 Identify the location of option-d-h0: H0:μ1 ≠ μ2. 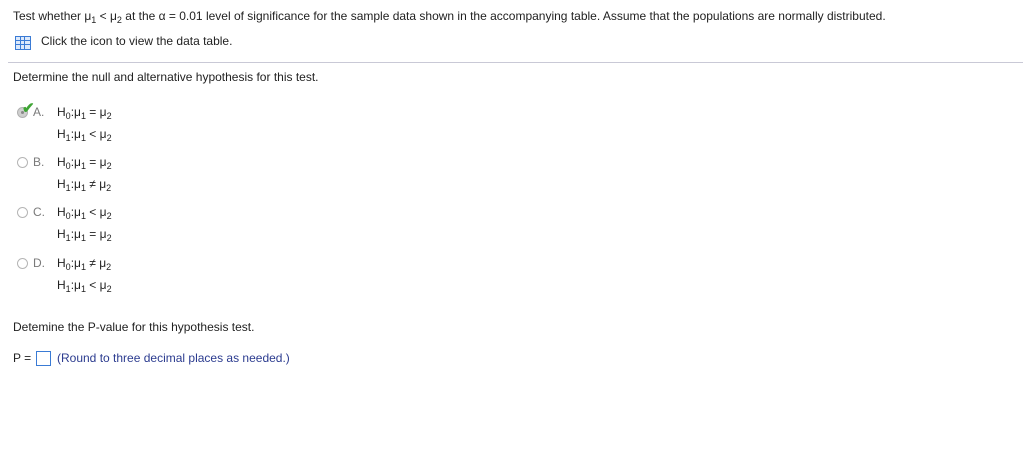
(84, 264).